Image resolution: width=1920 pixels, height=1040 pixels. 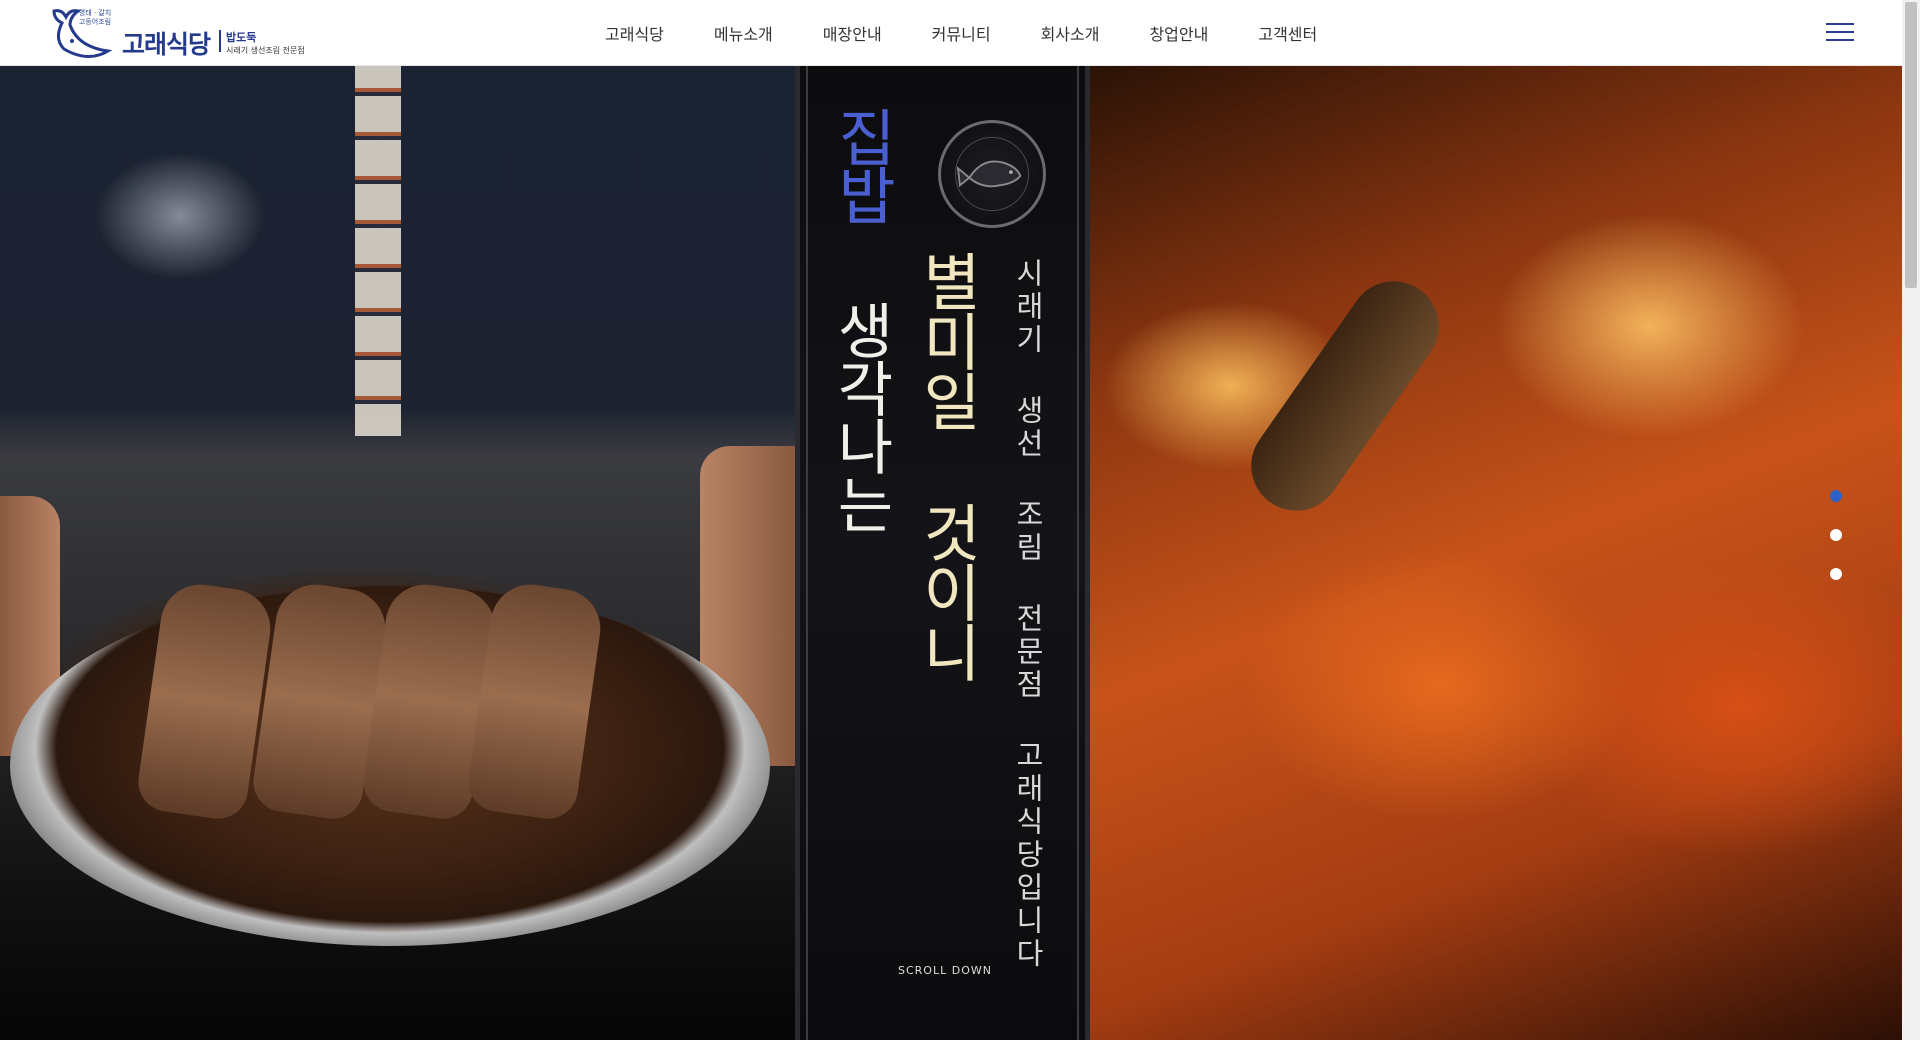 What do you see at coordinates (743, 33) in the screenshot?
I see `nav-item-menu: 메뉴소개` at bounding box center [743, 33].